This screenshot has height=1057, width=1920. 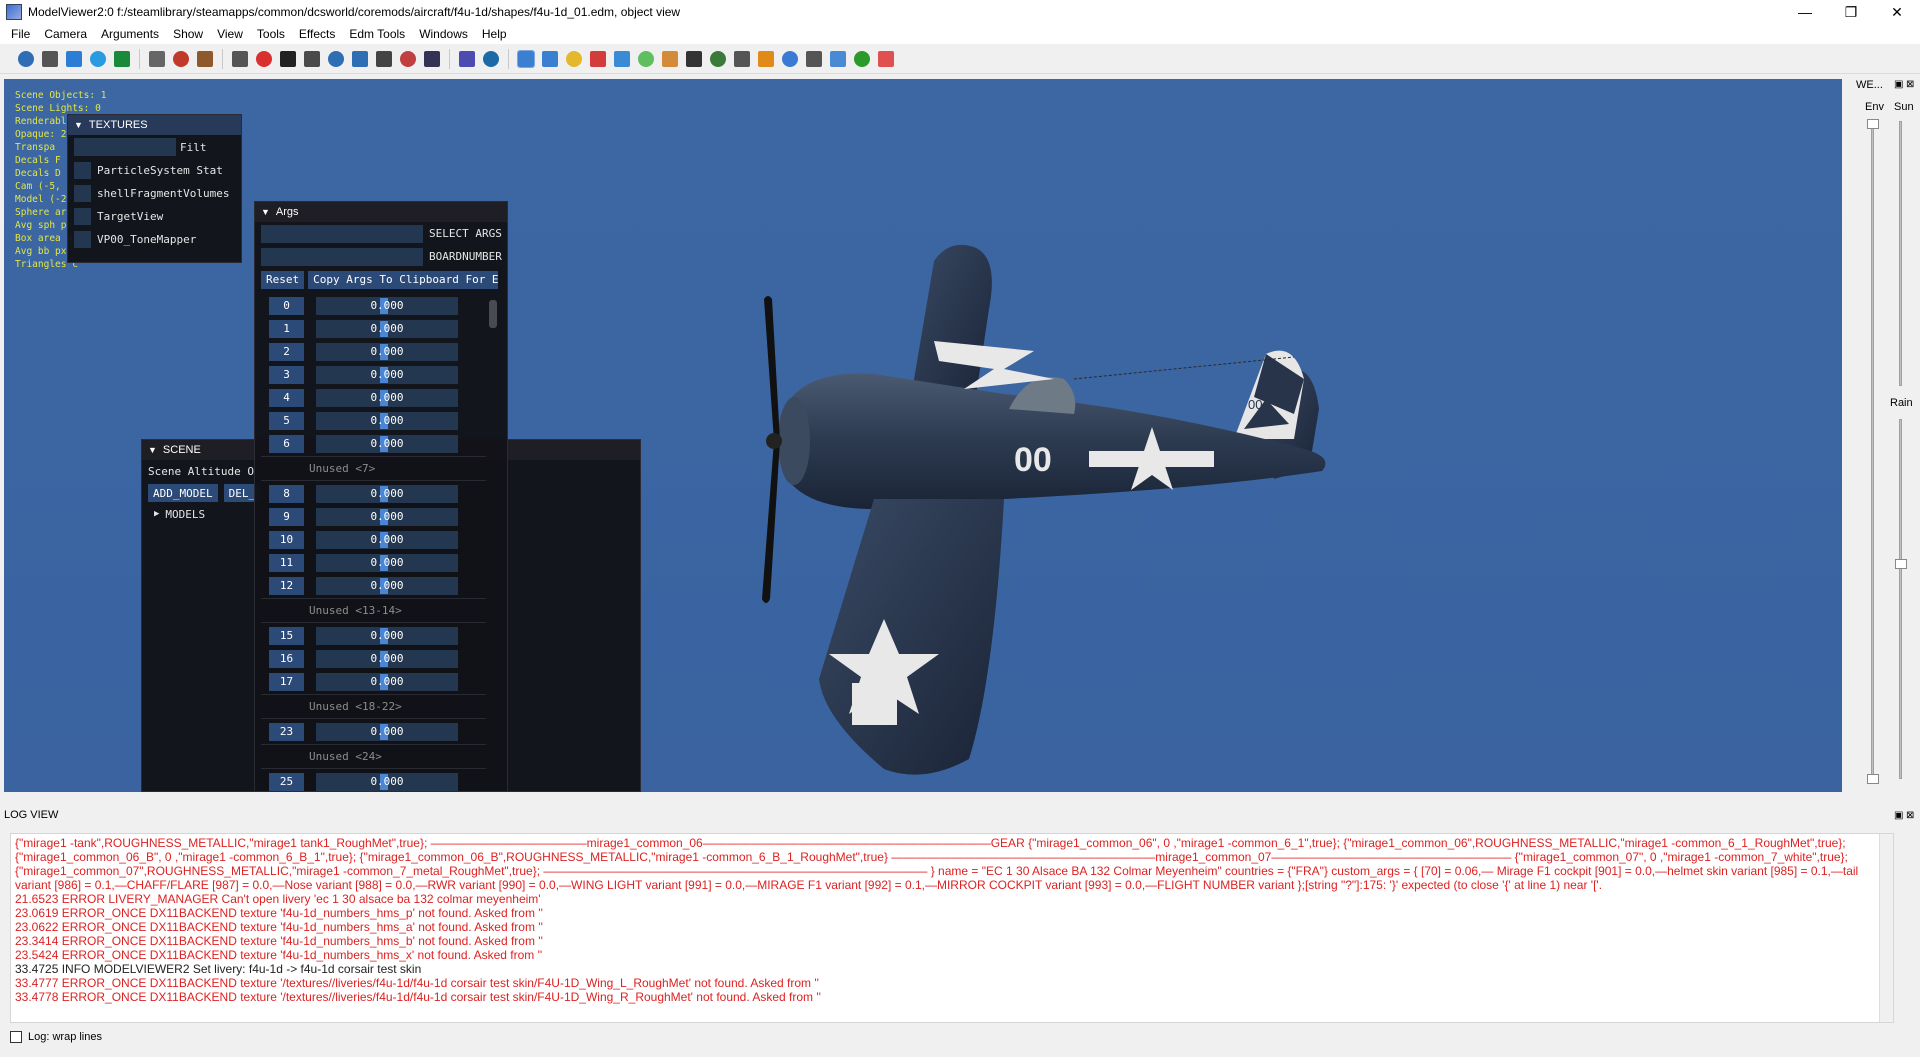 I want to click on texture-icon, so click(x=408, y=58).